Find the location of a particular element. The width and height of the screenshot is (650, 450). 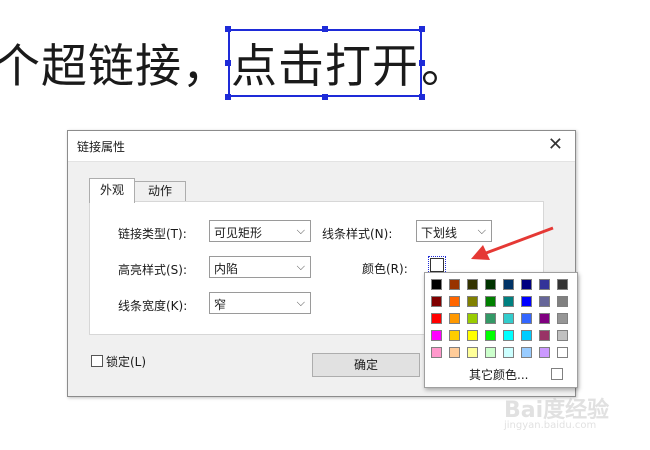

tab-appearance: 外观 is located at coordinates (112, 190).